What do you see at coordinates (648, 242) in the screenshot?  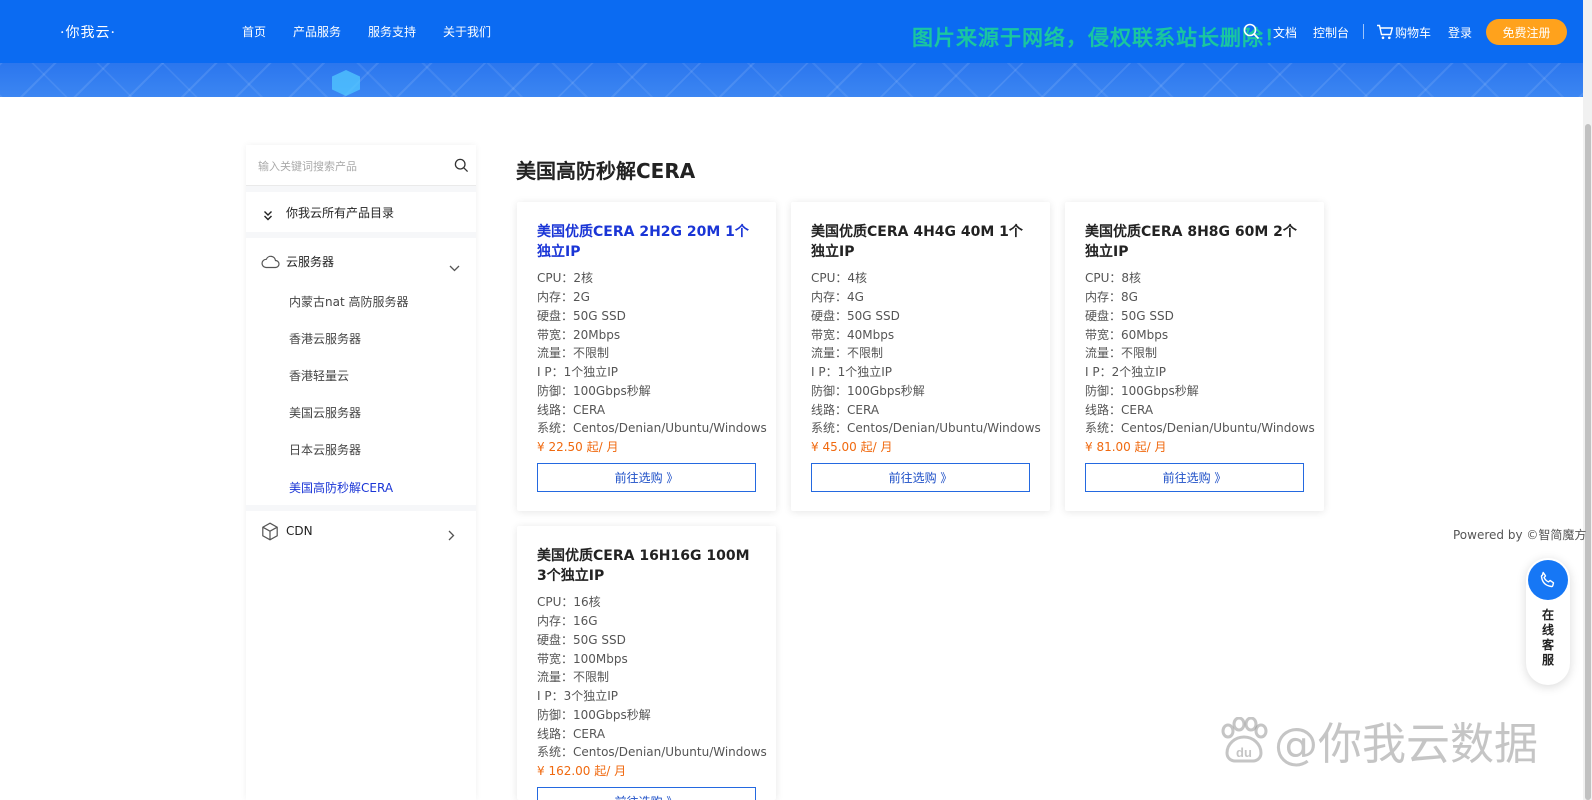 I see `product-title: 美国优质CERA 2H2G 20M 1个独立IP` at bounding box center [648, 242].